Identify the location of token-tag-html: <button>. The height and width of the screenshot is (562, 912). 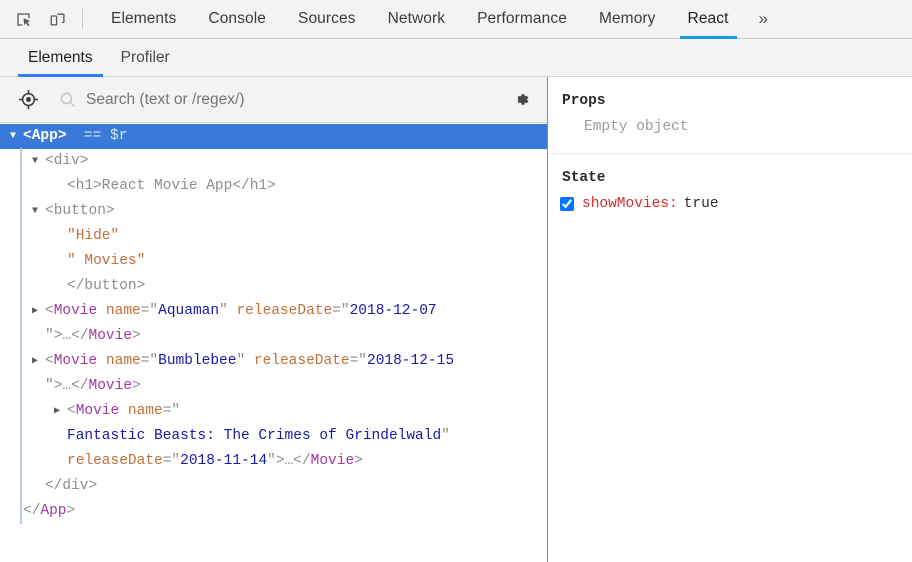
(80, 211).